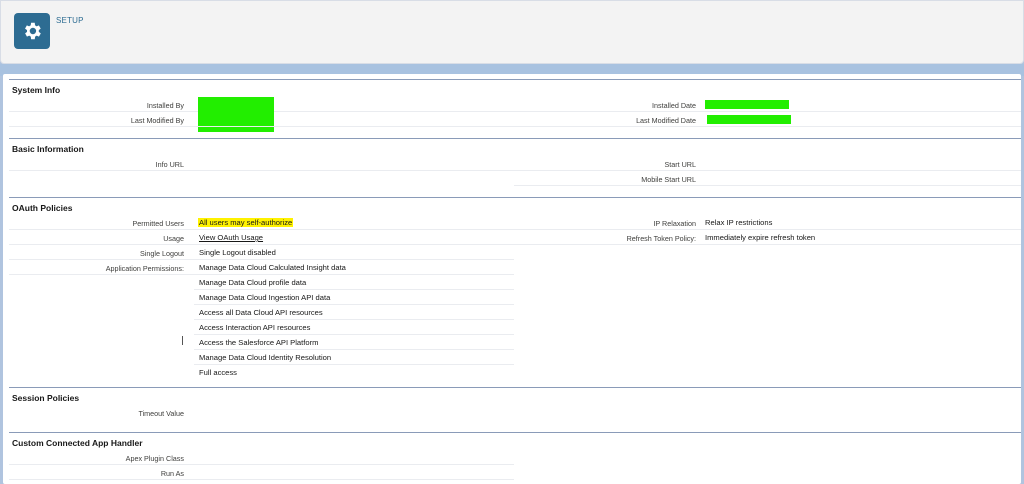 This screenshot has width=1024, height=484. What do you see at coordinates (515, 410) in the screenshot?
I see `session-policies-section: Session Policies Timeout Value` at bounding box center [515, 410].